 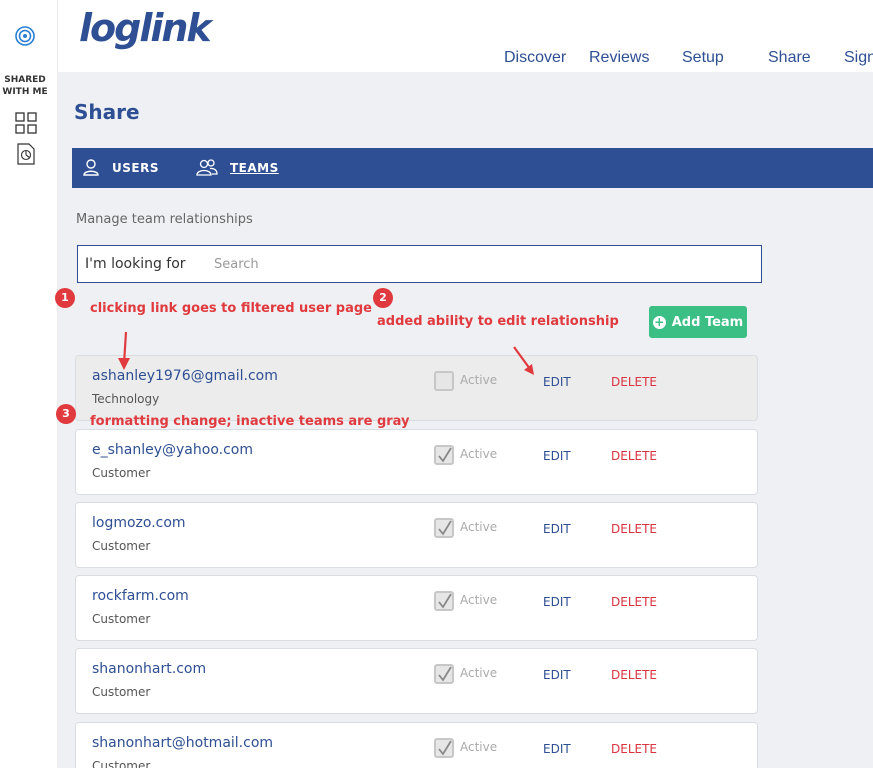 What do you see at coordinates (145, 28) in the screenshot?
I see `logo: loglink` at bounding box center [145, 28].